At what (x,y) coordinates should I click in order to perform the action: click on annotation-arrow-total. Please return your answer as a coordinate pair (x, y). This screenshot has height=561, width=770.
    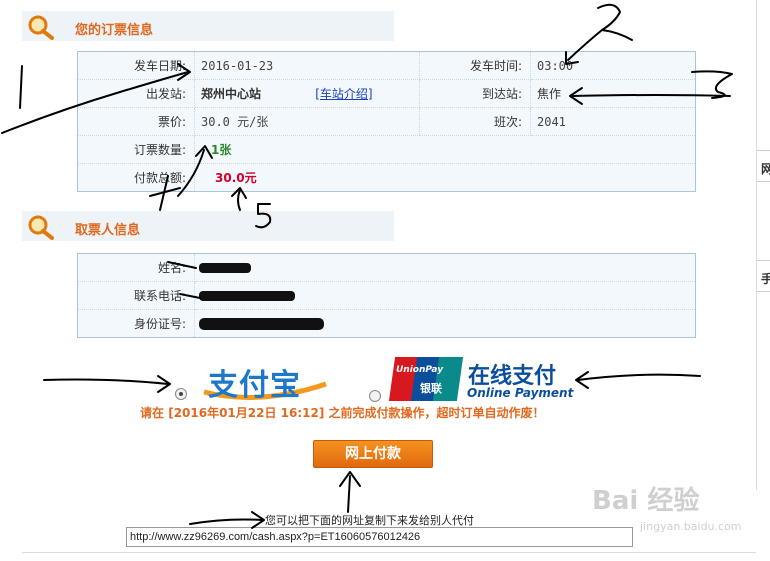
    Looking at the image, I should click on (239, 200).